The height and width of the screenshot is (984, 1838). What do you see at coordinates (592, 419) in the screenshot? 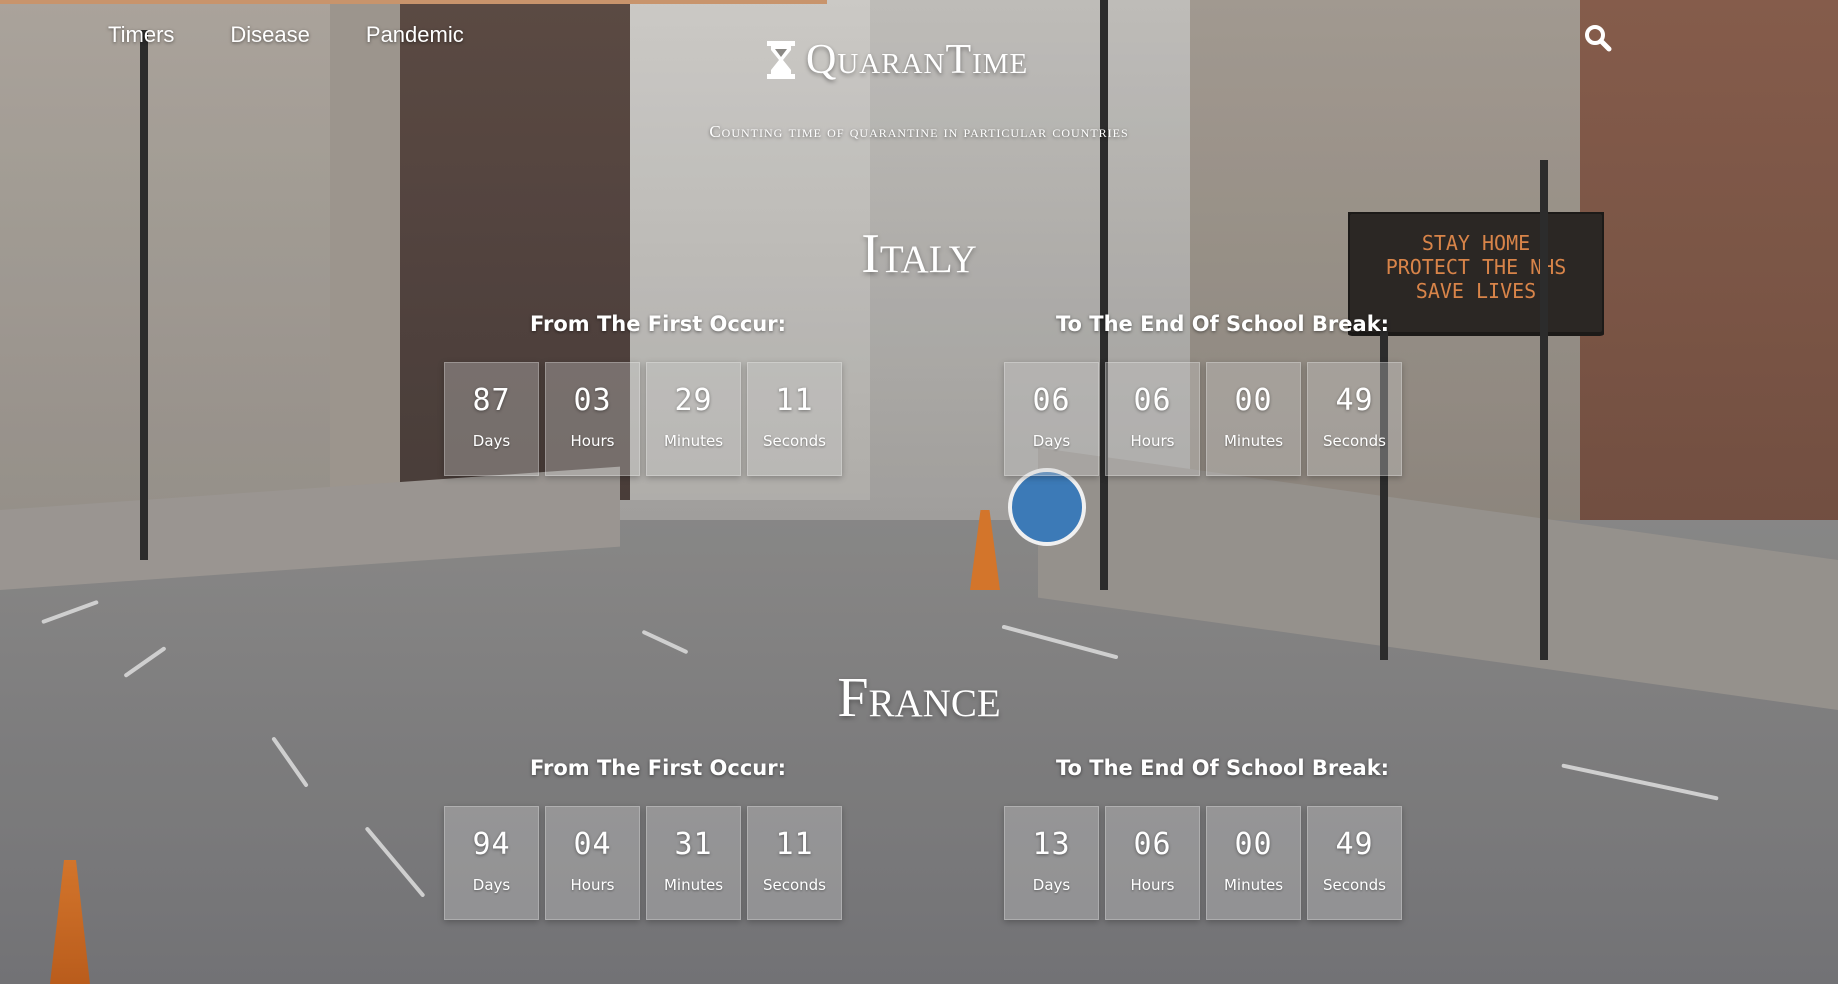
I see `timer-unit: 03 Hours` at bounding box center [592, 419].